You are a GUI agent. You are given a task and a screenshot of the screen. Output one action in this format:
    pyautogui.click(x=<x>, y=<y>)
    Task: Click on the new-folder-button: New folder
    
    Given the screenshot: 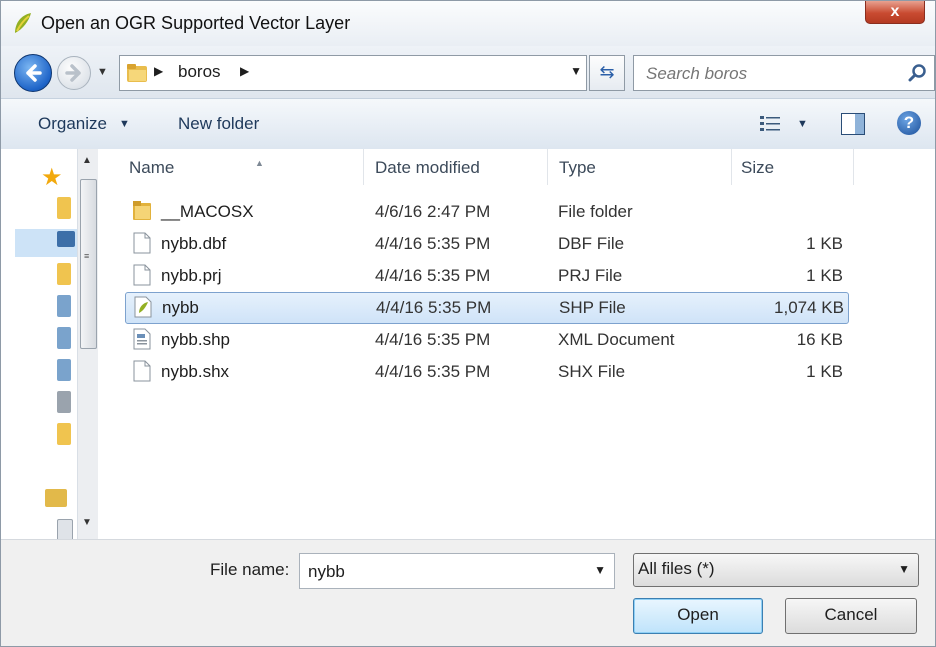 What is the action you would take?
    pyautogui.click(x=218, y=124)
    